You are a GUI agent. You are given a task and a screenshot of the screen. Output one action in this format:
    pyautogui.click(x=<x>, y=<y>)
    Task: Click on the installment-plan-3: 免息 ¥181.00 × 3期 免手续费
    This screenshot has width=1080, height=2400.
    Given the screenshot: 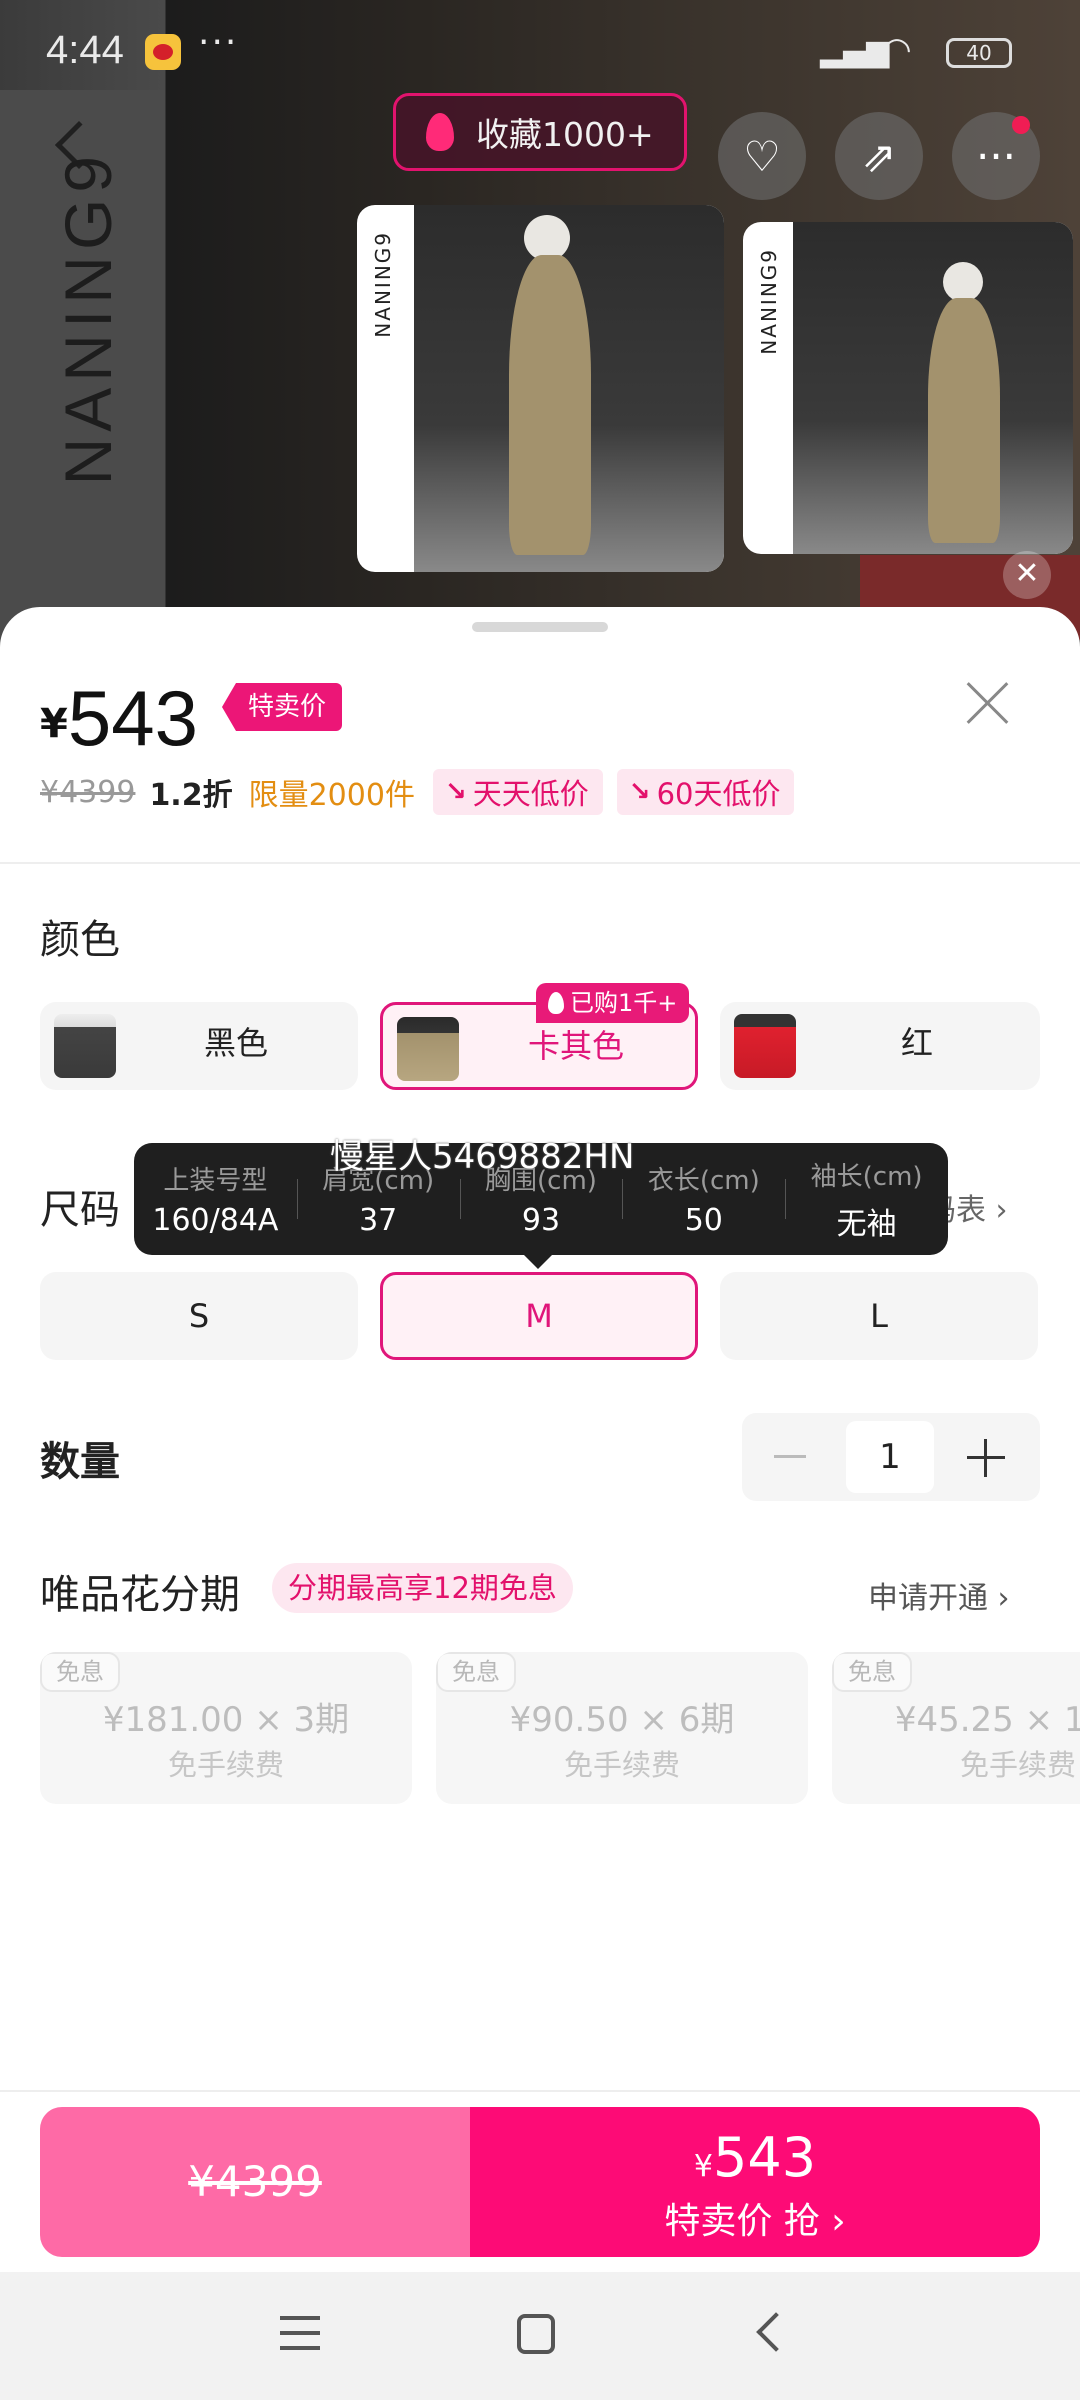 What is the action you would take?
    pyautogui.click(x=226, y=1728)
    